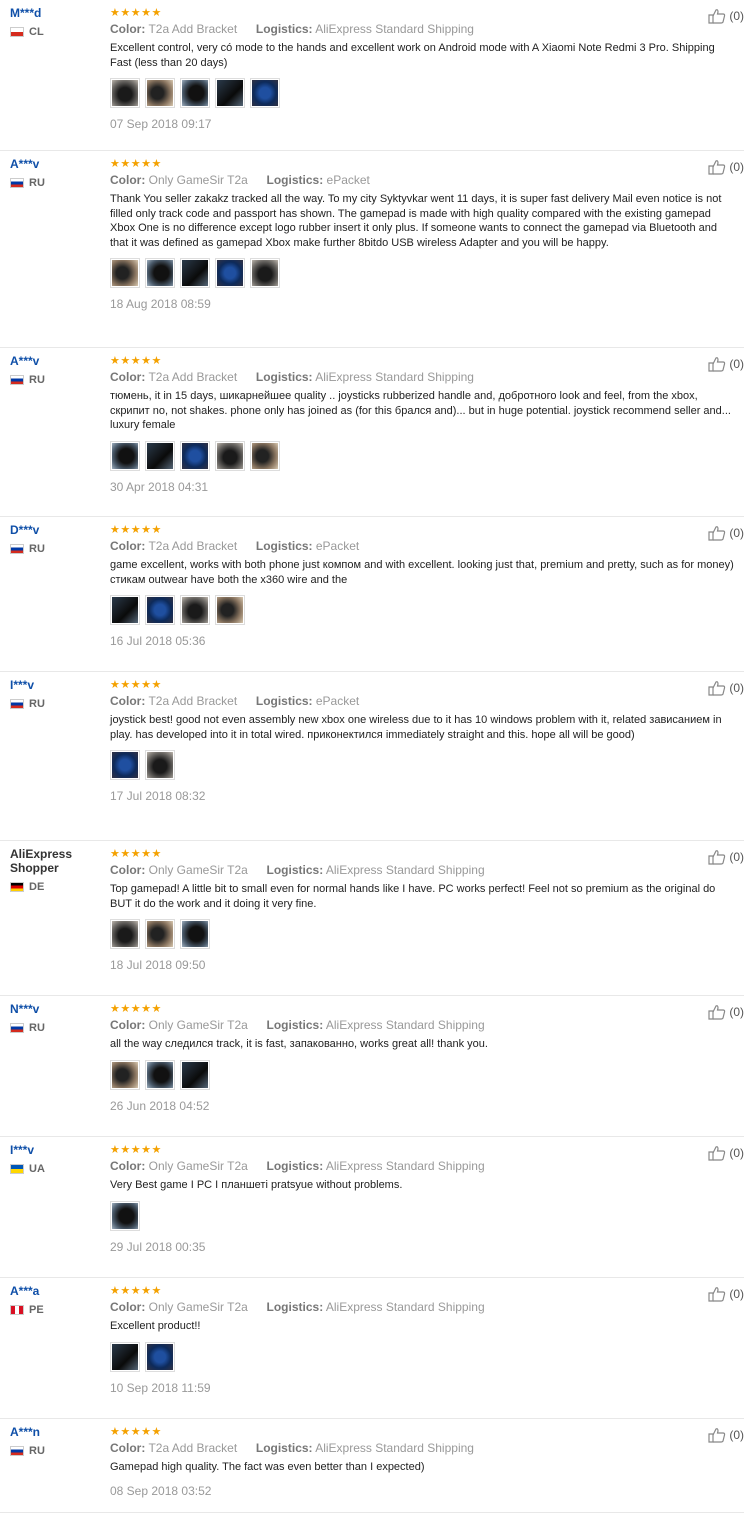 The height and width of the screenshot is (1513, 752). Describe the element at coordinates (56, 530) in the screenshot. I see `reviewer-name: D***v` at that location.